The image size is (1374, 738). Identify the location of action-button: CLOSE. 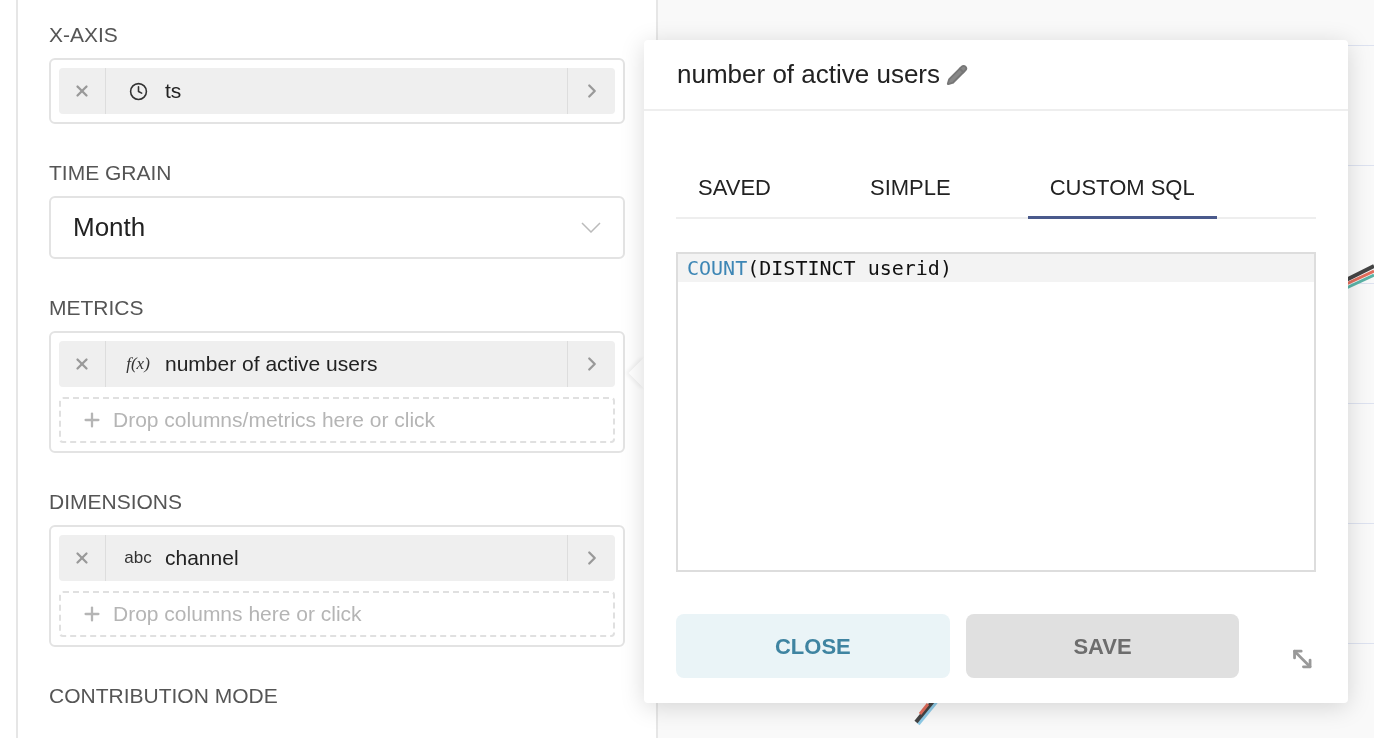
(813, 646).